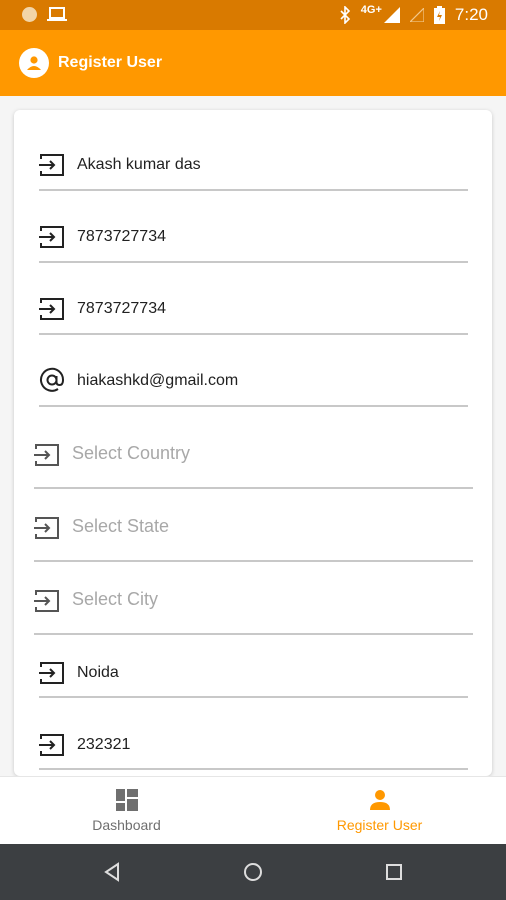 Image resolution: width=506 pixels, height=900 pixels. What do you see at coordinates (379, 825) in the screenshot?
I see `nav-register-user-label: Register User` at bounding box center [379, 825].